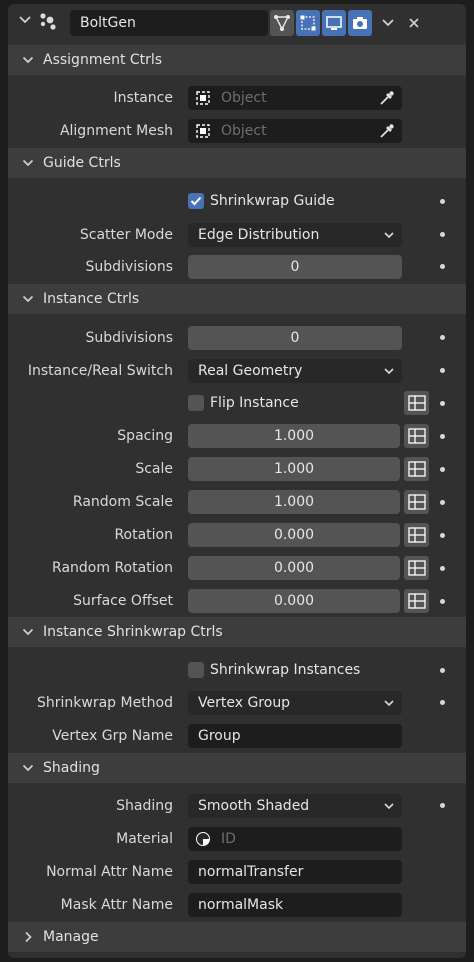 Image resolution: width=474 pixels, height=962 pixels. What do you see at coordinates (237, 299) in the screenshot?
I see `section-instance: Instance Ctrls` at bounding box center [237, 299].